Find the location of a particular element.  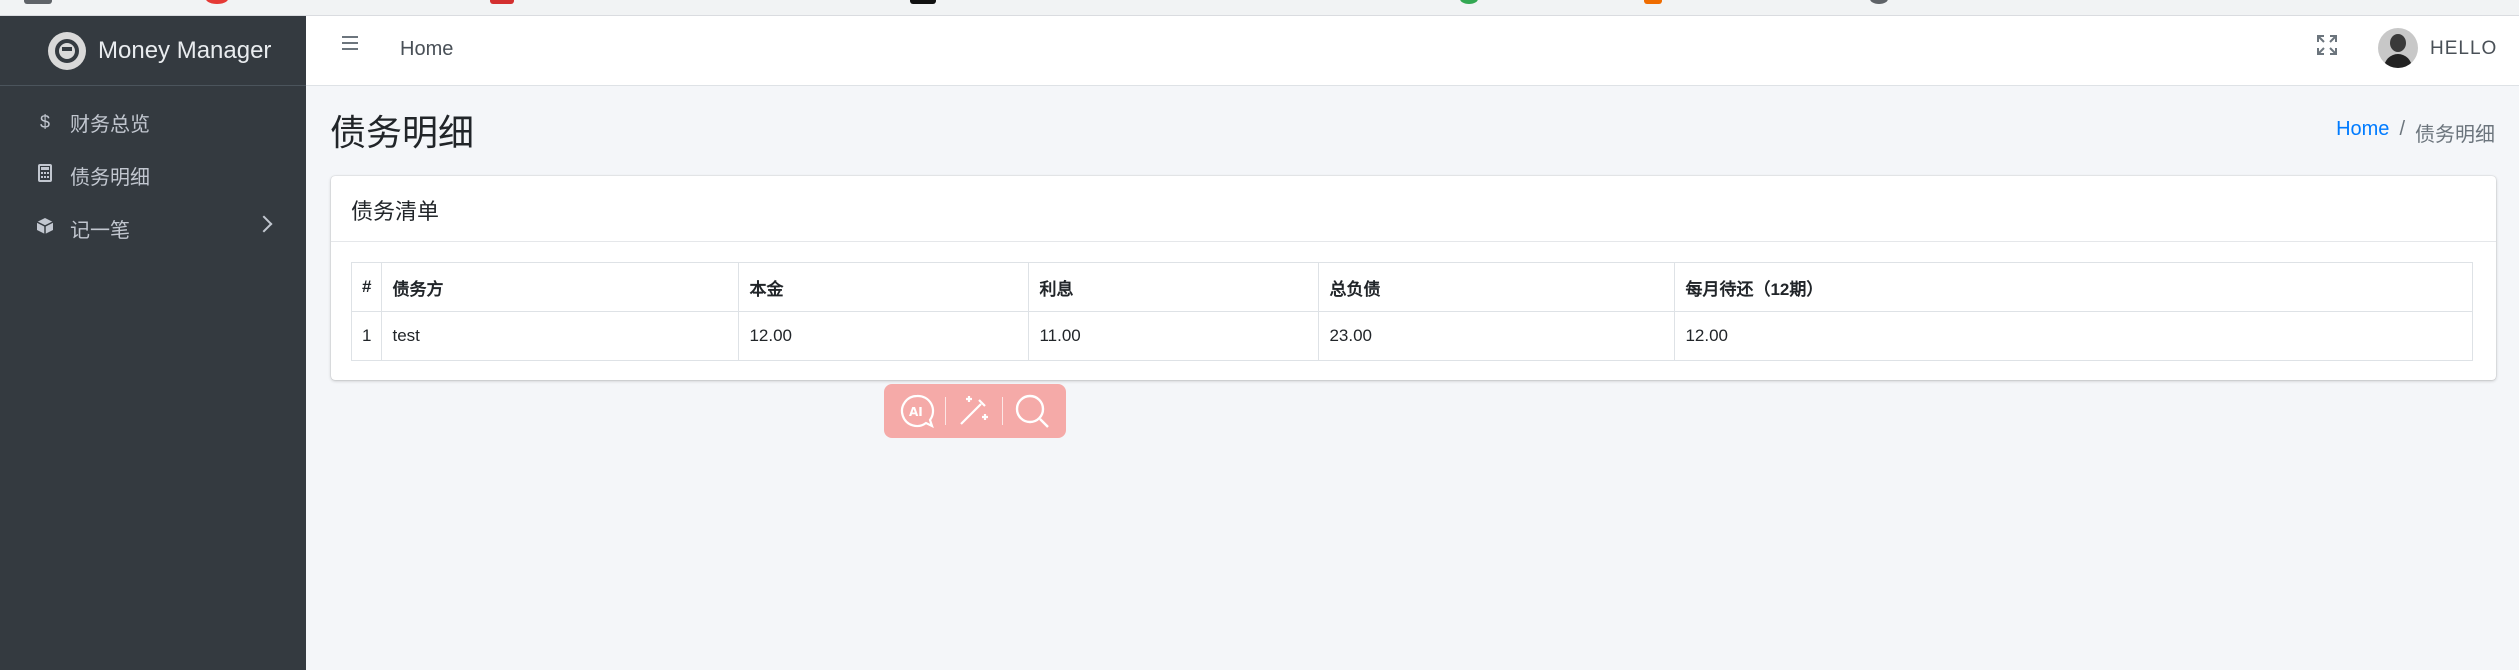

column-header-interest: 利息 is located at coordinates (1174, 287).